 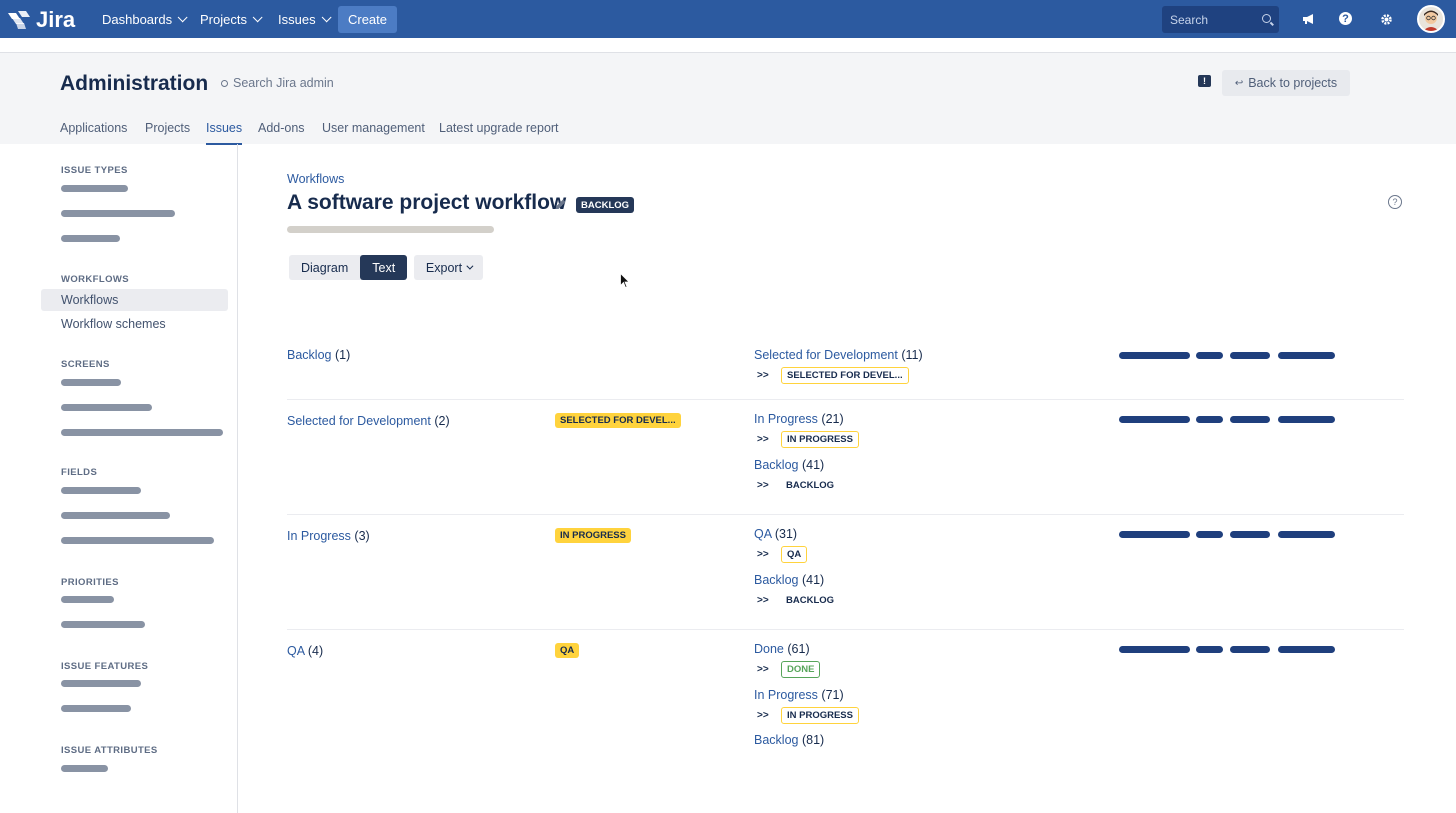 What do you see at coordinates (283, 83) in the screenshot?
I see `admin-search-placeholder: Search Jira admin` at bounding box center [283, 83].